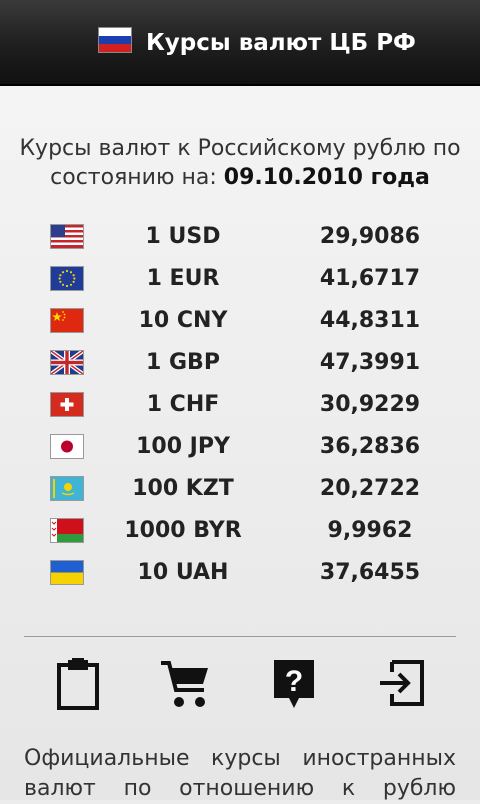 The image size is (480, 804). I want to click on currency-rate: 20,2722, so click(370, 488).